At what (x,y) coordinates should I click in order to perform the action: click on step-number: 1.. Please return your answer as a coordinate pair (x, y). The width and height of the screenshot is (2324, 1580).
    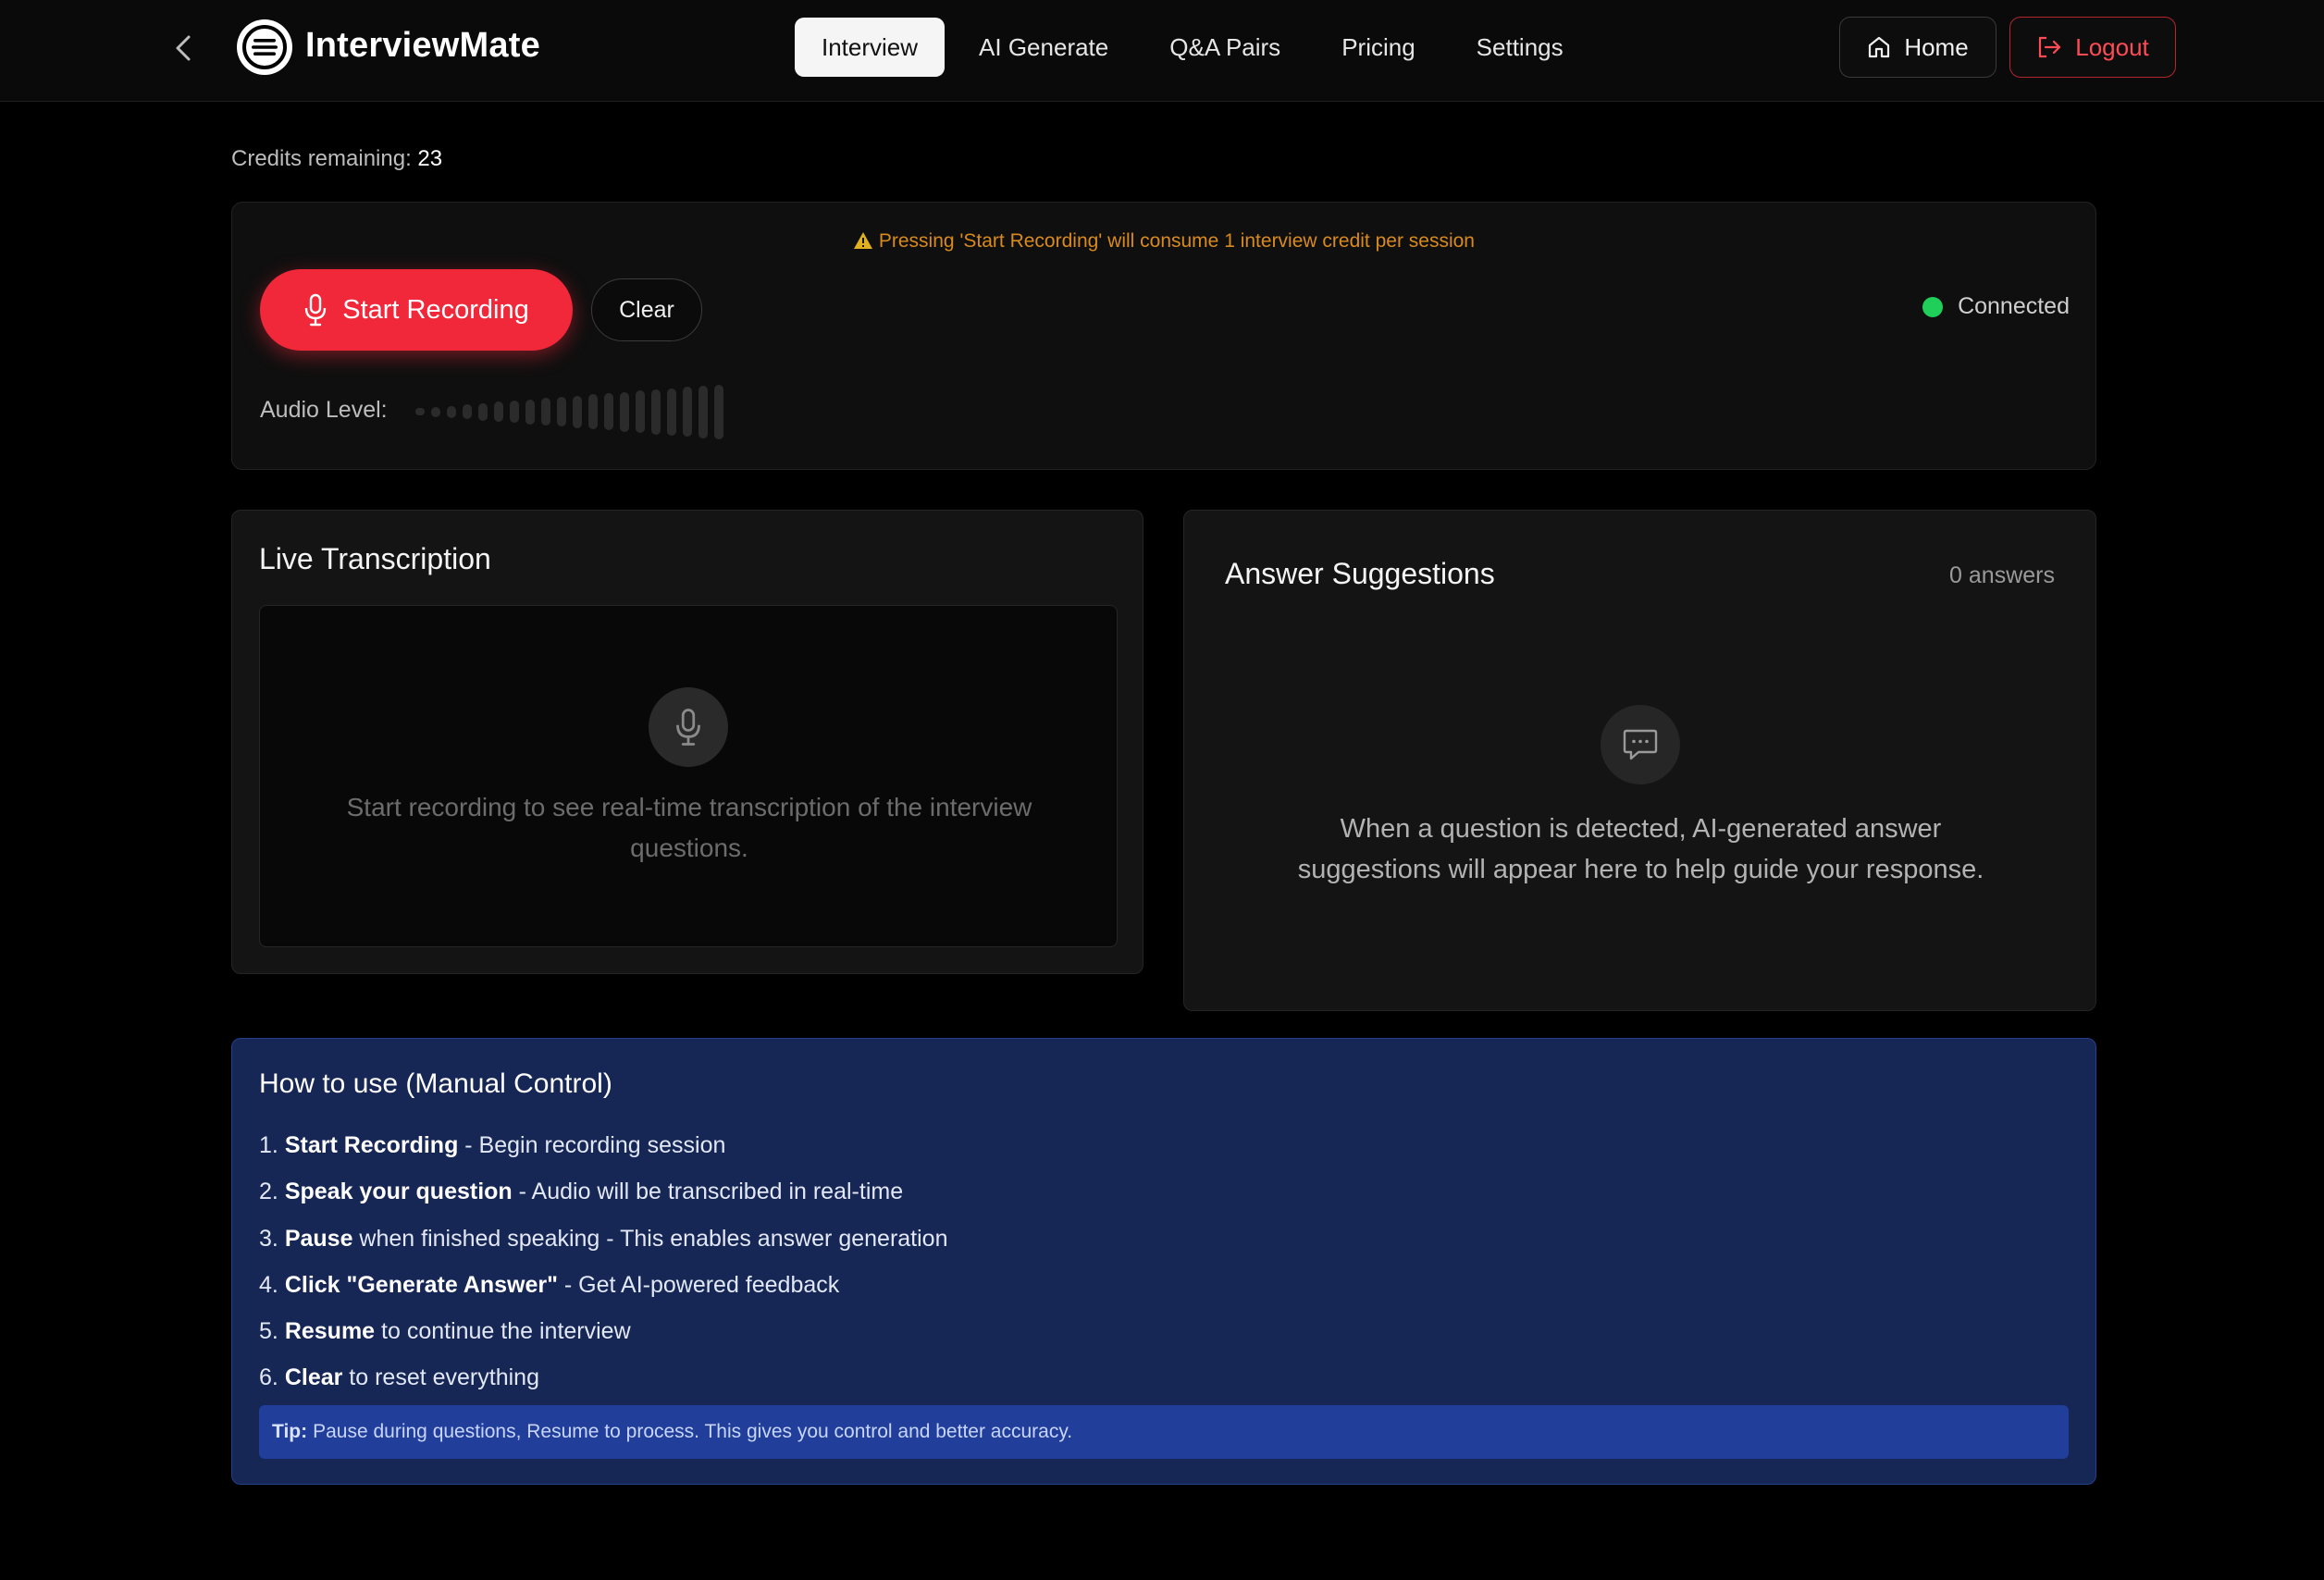
    Looking at the image, I should click on (268, 1145).